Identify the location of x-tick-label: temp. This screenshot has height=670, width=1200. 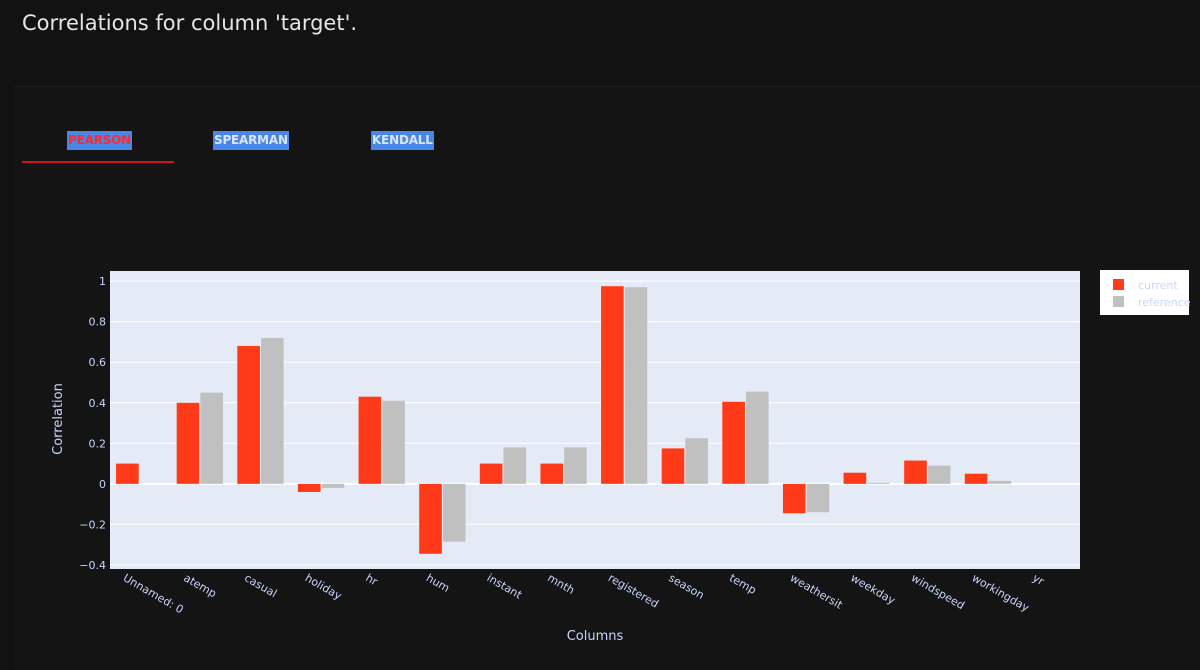
(742, 584).